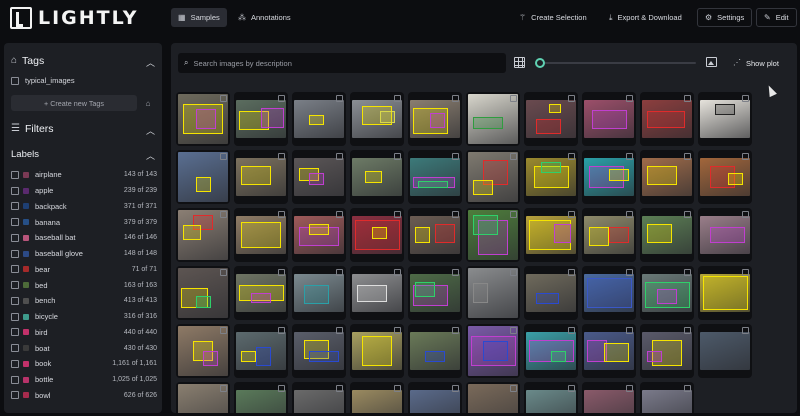 This screenshot has height=416, width=800. Describe the element at coordinates (553, 17) in the screenshot. I see `create-selection-button: ⚚ Create Selection` at that location.